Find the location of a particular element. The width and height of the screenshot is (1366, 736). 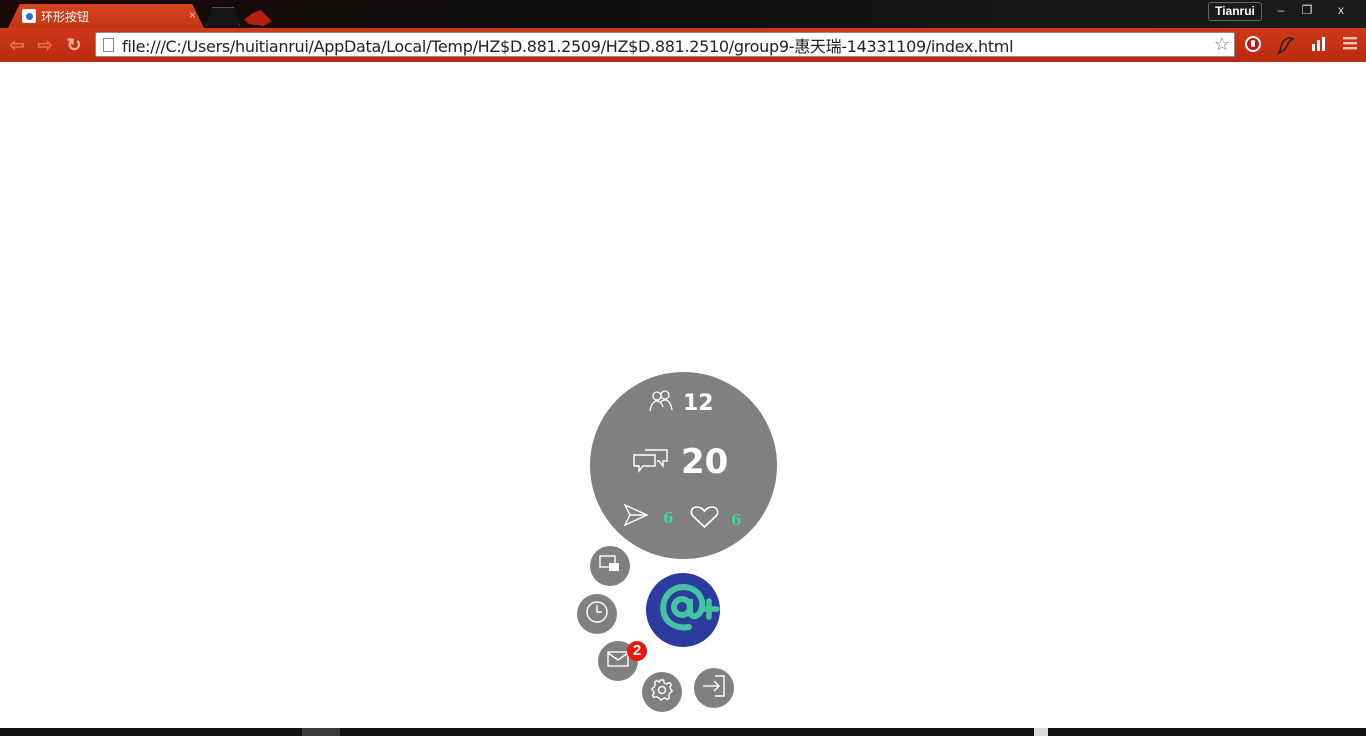

dragon-icon is located at coordinates (1286, 45).